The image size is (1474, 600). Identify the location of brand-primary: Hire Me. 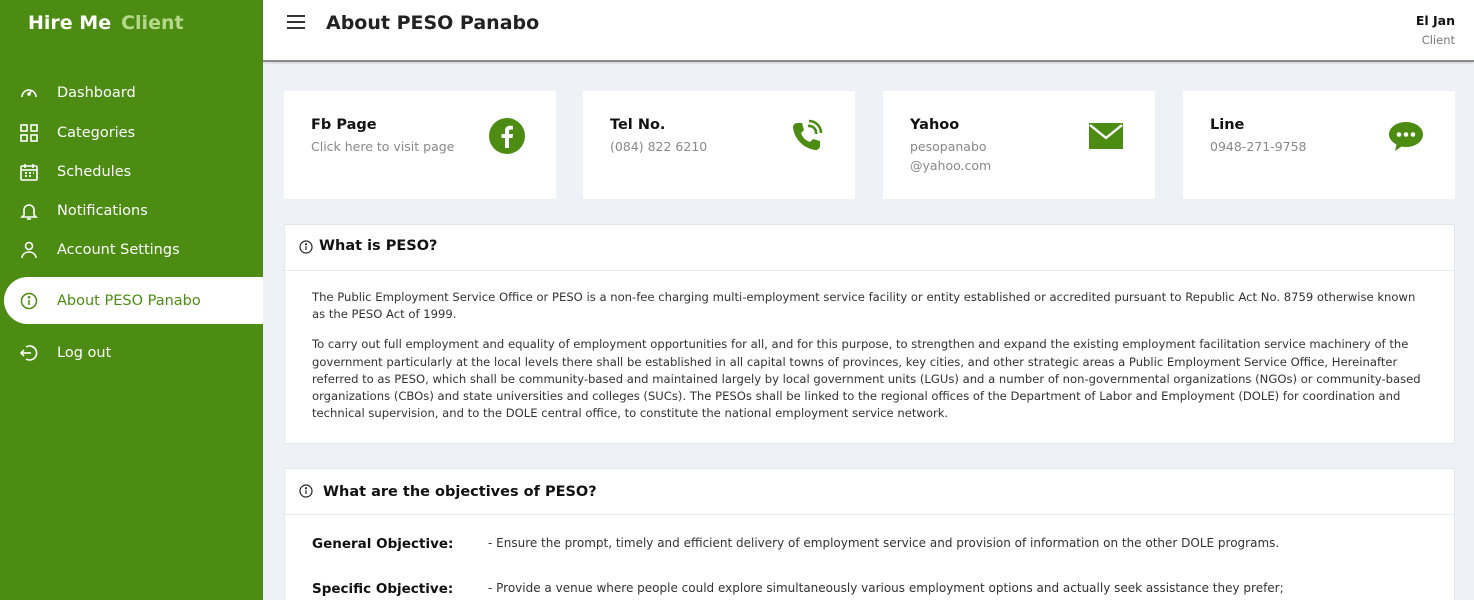
(70, 23).